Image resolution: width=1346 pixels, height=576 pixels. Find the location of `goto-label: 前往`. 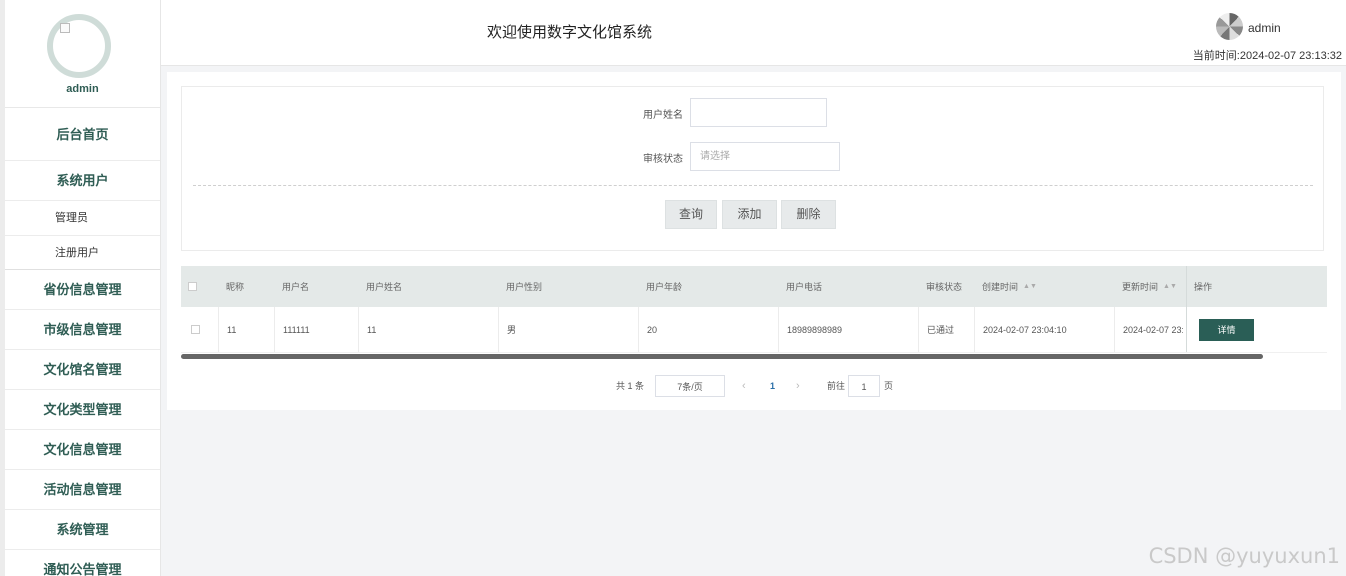

goto-label: 前往 is located at coordinates (836, 386).